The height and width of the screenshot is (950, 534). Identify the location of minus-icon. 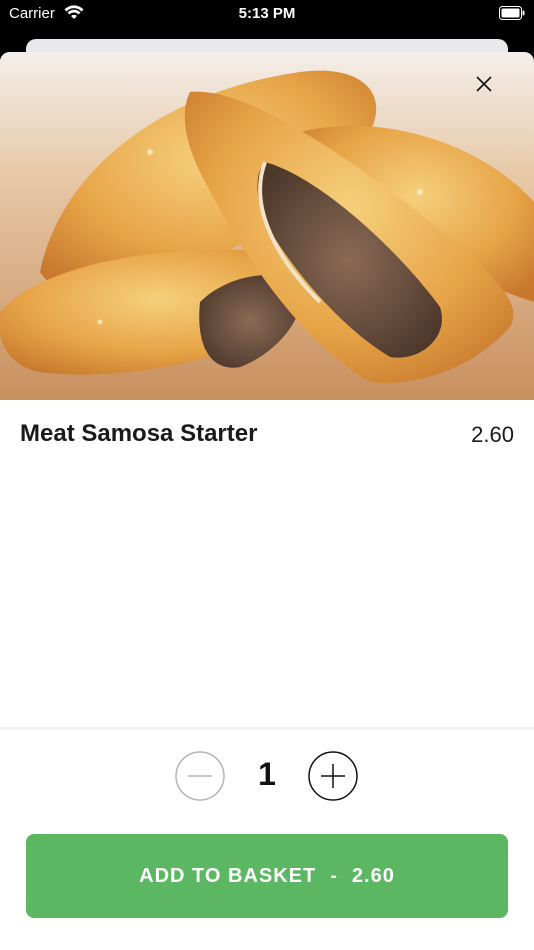
(200, 776).